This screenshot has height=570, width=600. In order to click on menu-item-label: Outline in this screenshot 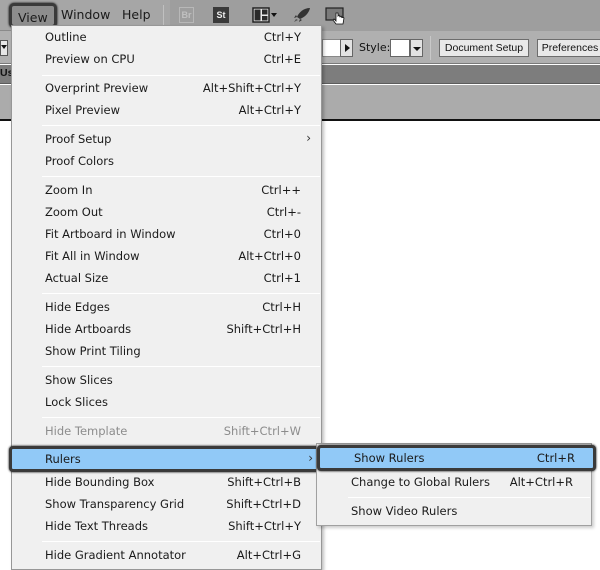, I will do `click(66, 37)`.